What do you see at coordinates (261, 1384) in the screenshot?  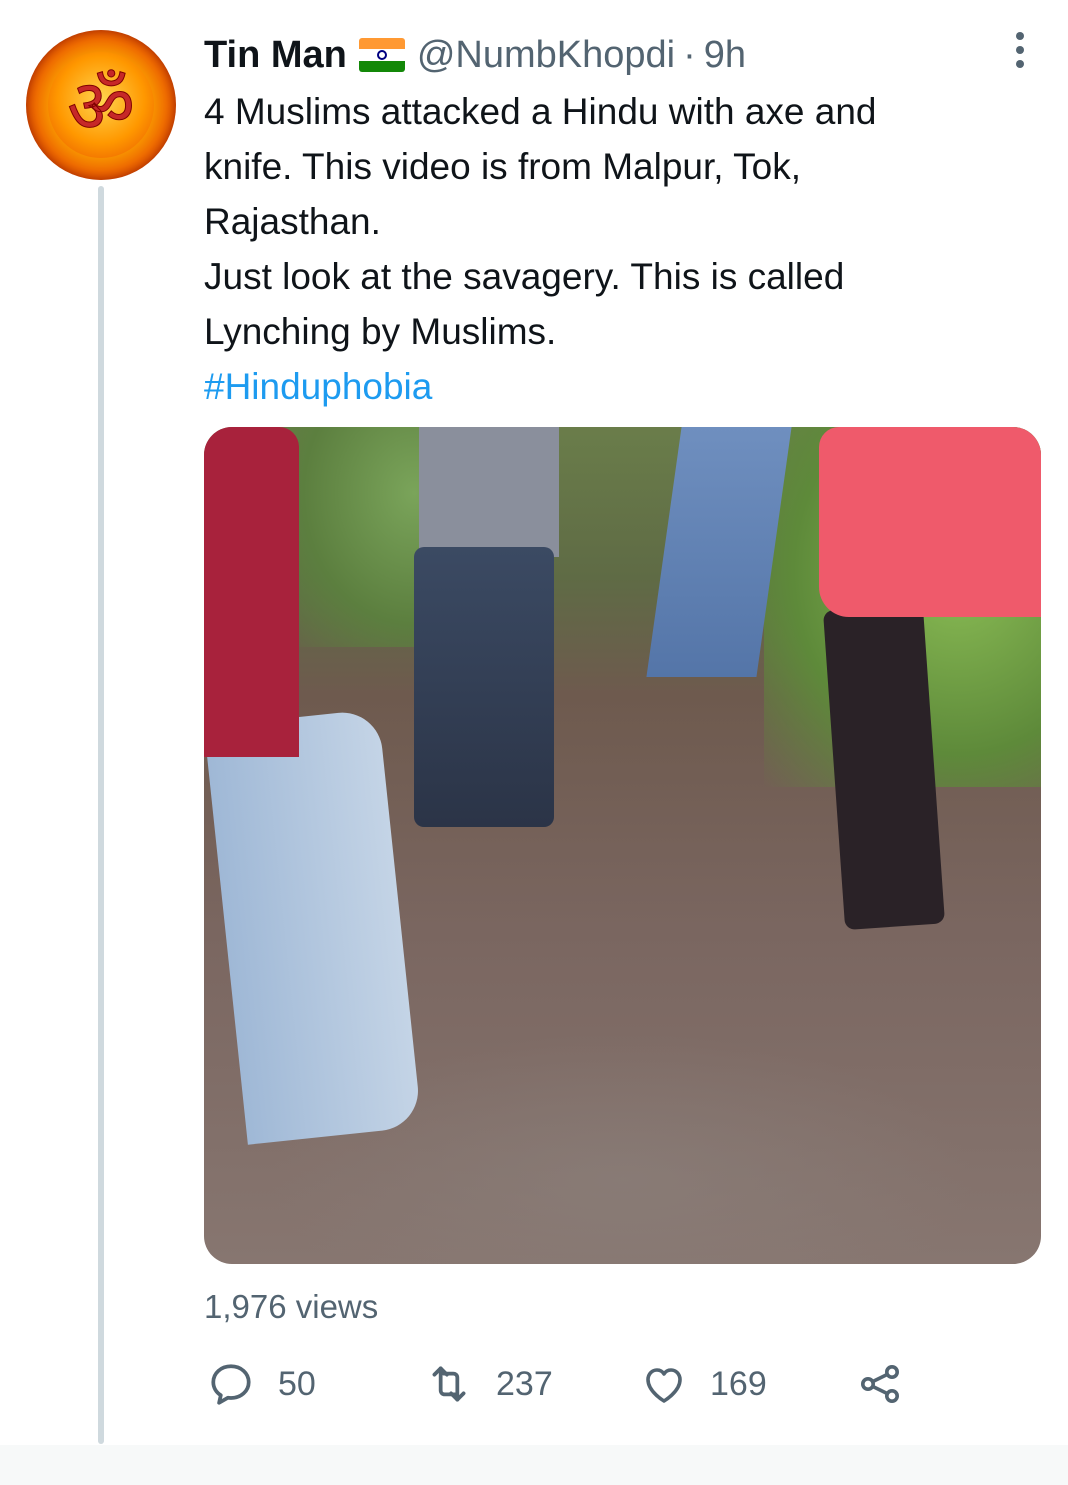 I see `reply-button: 50` at bounding box center [261, 1384].